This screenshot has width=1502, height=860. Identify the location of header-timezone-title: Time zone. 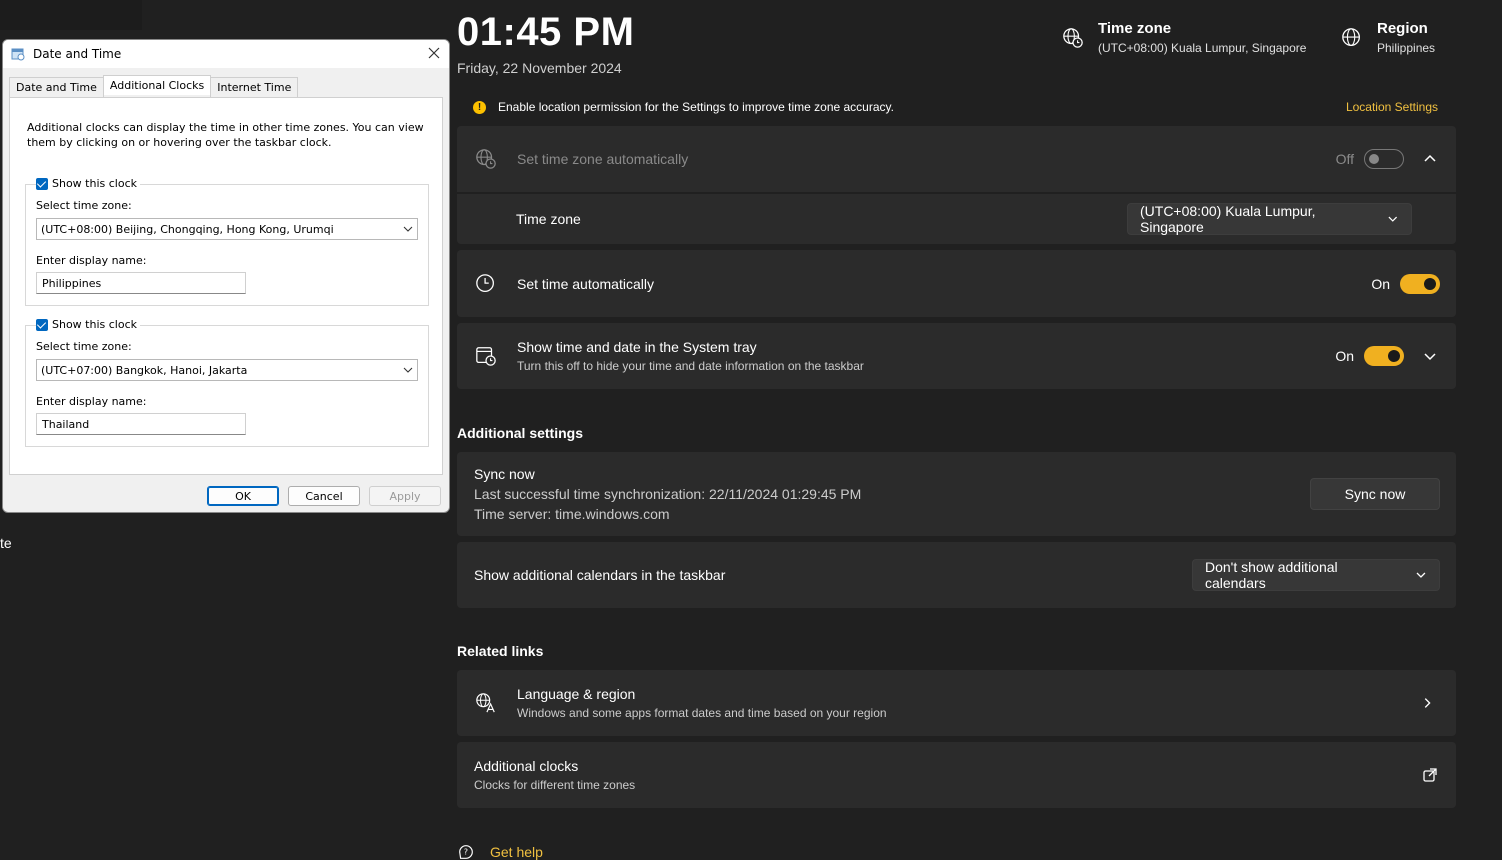
(1135, 28).